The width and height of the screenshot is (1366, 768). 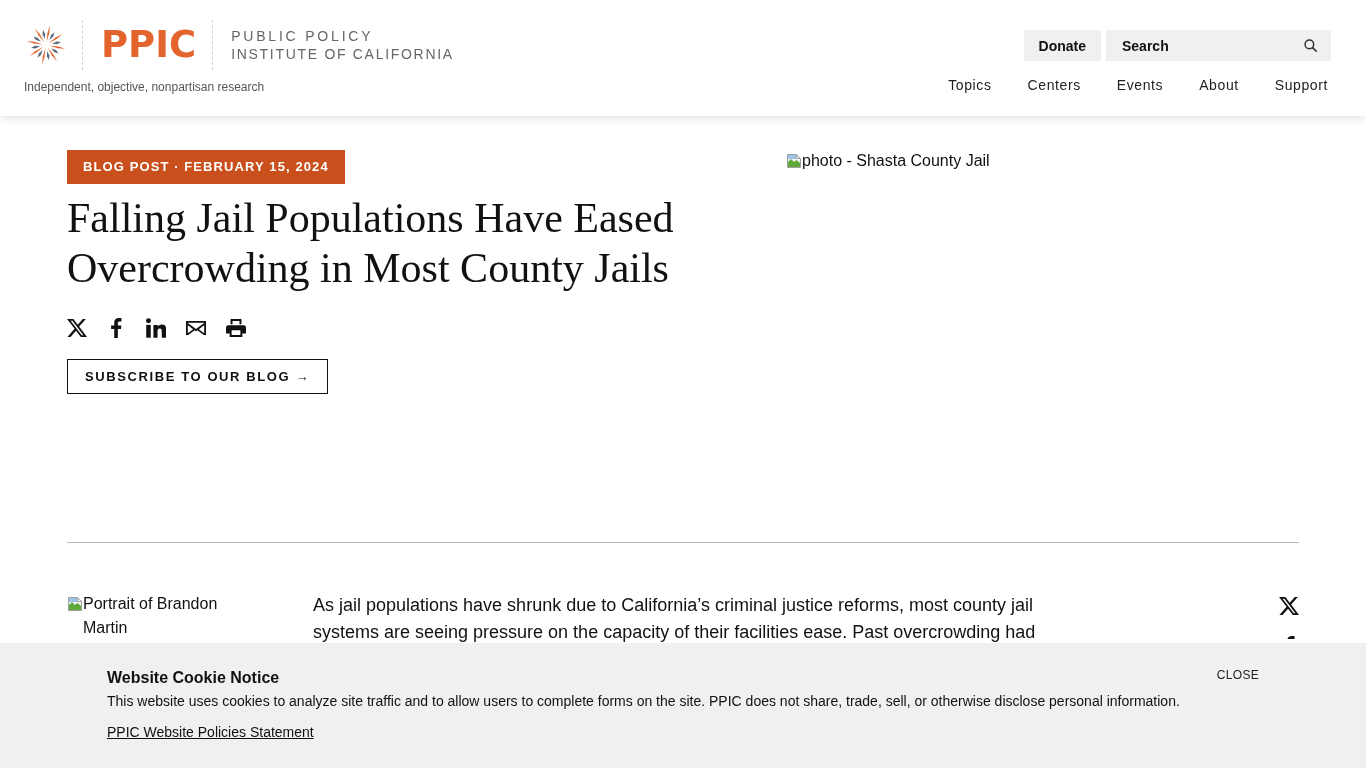 I want to click on close-button: CLOSE, so click(x=1237, y=675).